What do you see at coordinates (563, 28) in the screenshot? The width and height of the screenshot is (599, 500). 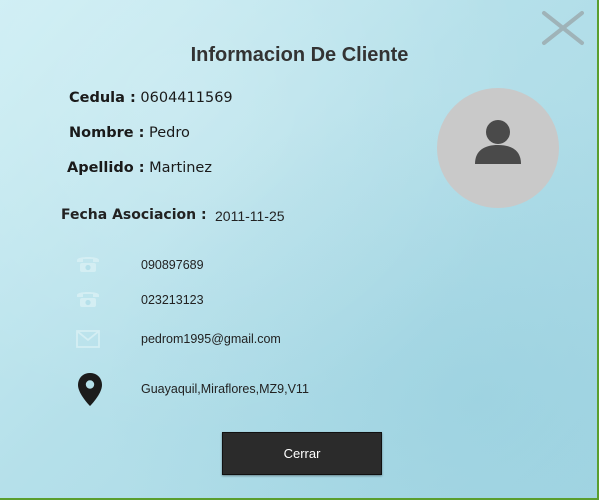 I see `close-icon` at bounding box center [563, 28].